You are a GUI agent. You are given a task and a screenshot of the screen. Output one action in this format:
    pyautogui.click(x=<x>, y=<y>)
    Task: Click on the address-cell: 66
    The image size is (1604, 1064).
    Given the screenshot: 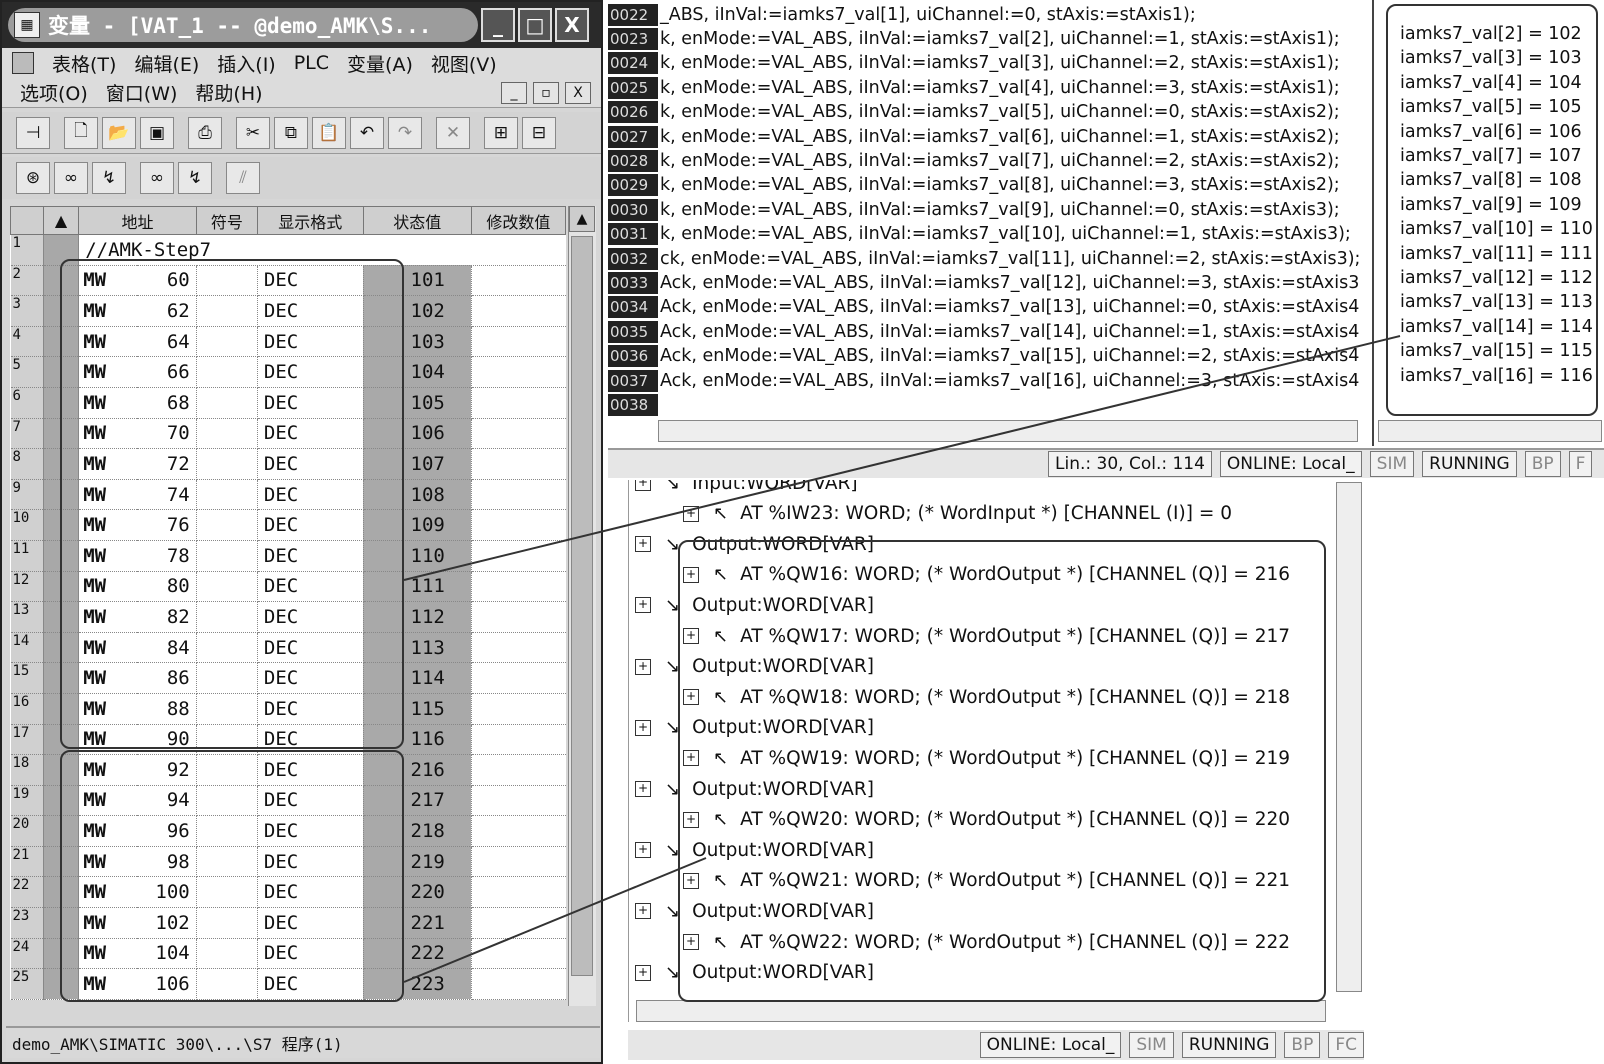 What is the action you would take?
    pyautogui.click(x=167, y=372)
    